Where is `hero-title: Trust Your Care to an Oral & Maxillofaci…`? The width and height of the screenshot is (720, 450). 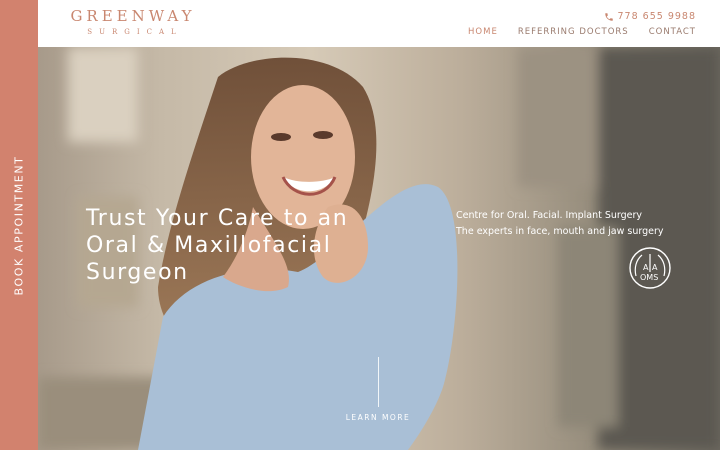
hero-title: Trust Your Care to an Oral & Maxillofaci… is located at coordinates (217, 245).